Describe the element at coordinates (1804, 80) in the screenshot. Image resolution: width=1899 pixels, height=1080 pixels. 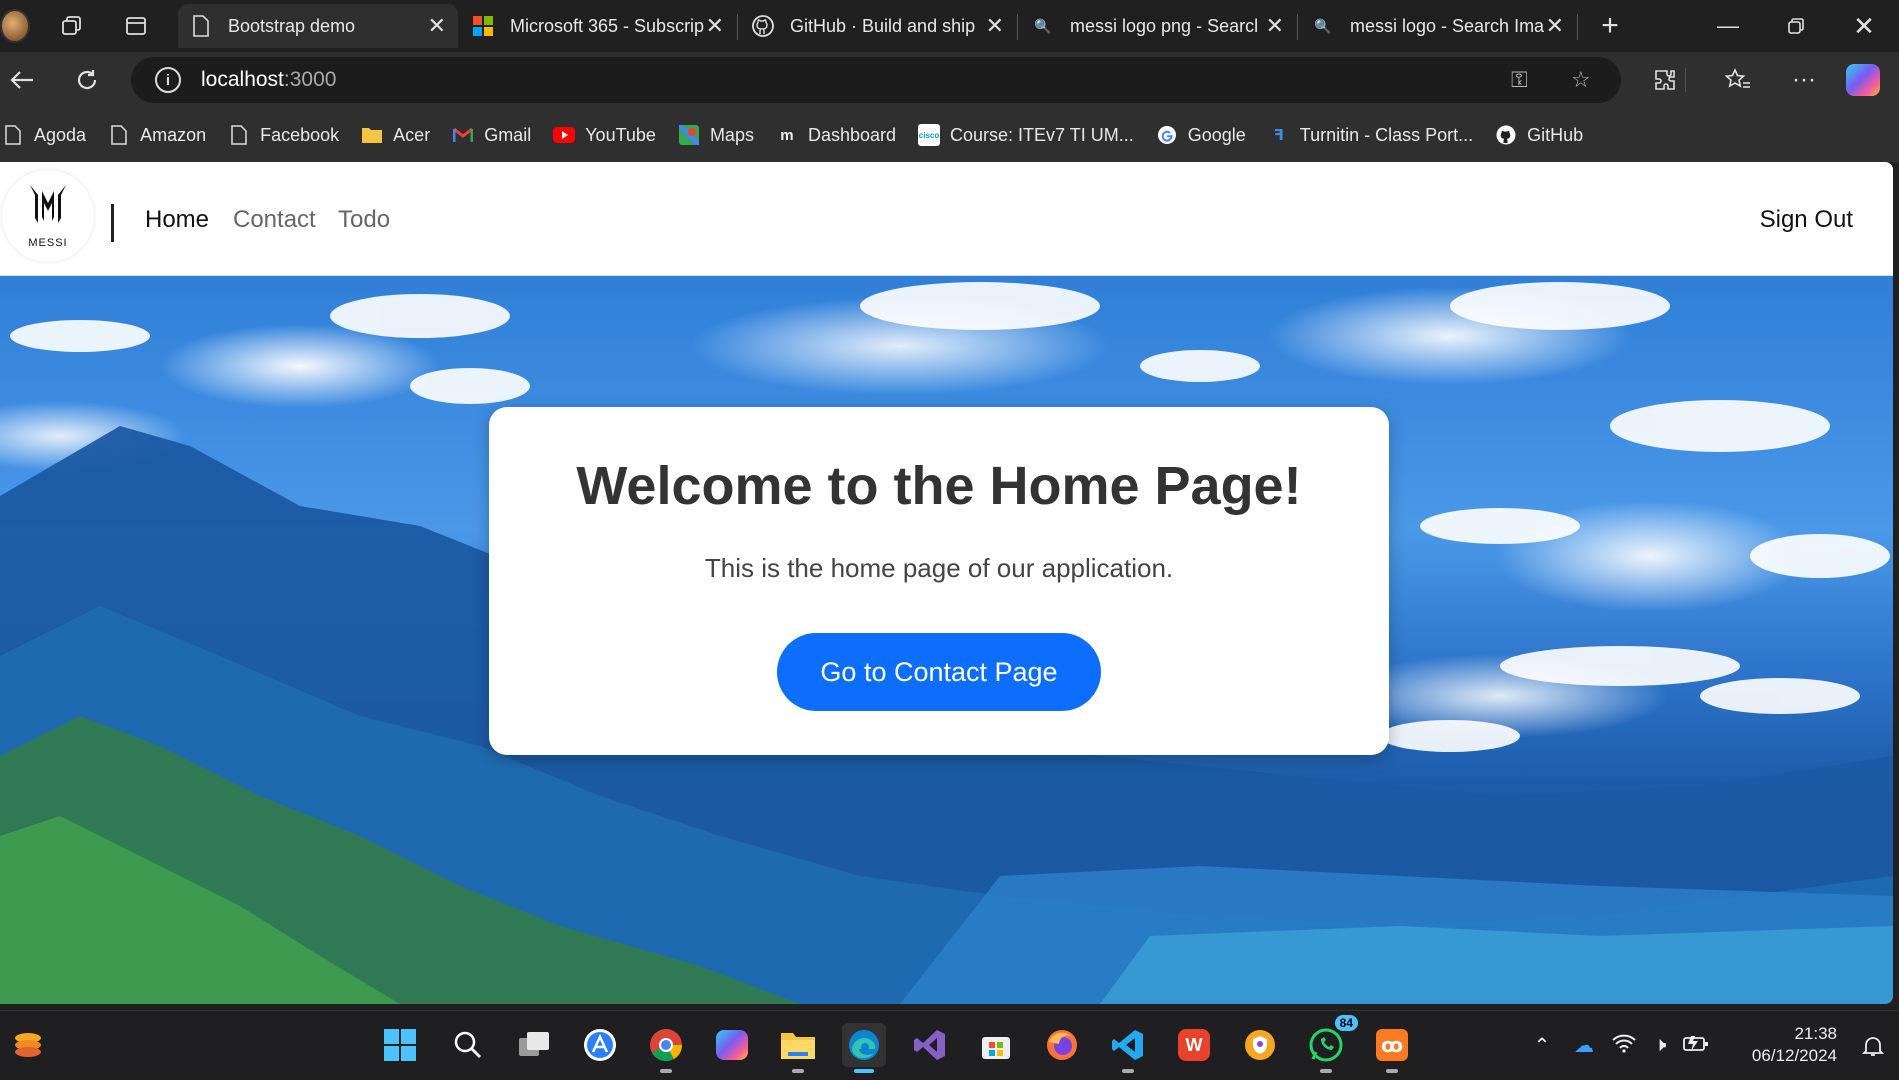
I see `more-options-icon: ···` at that location.